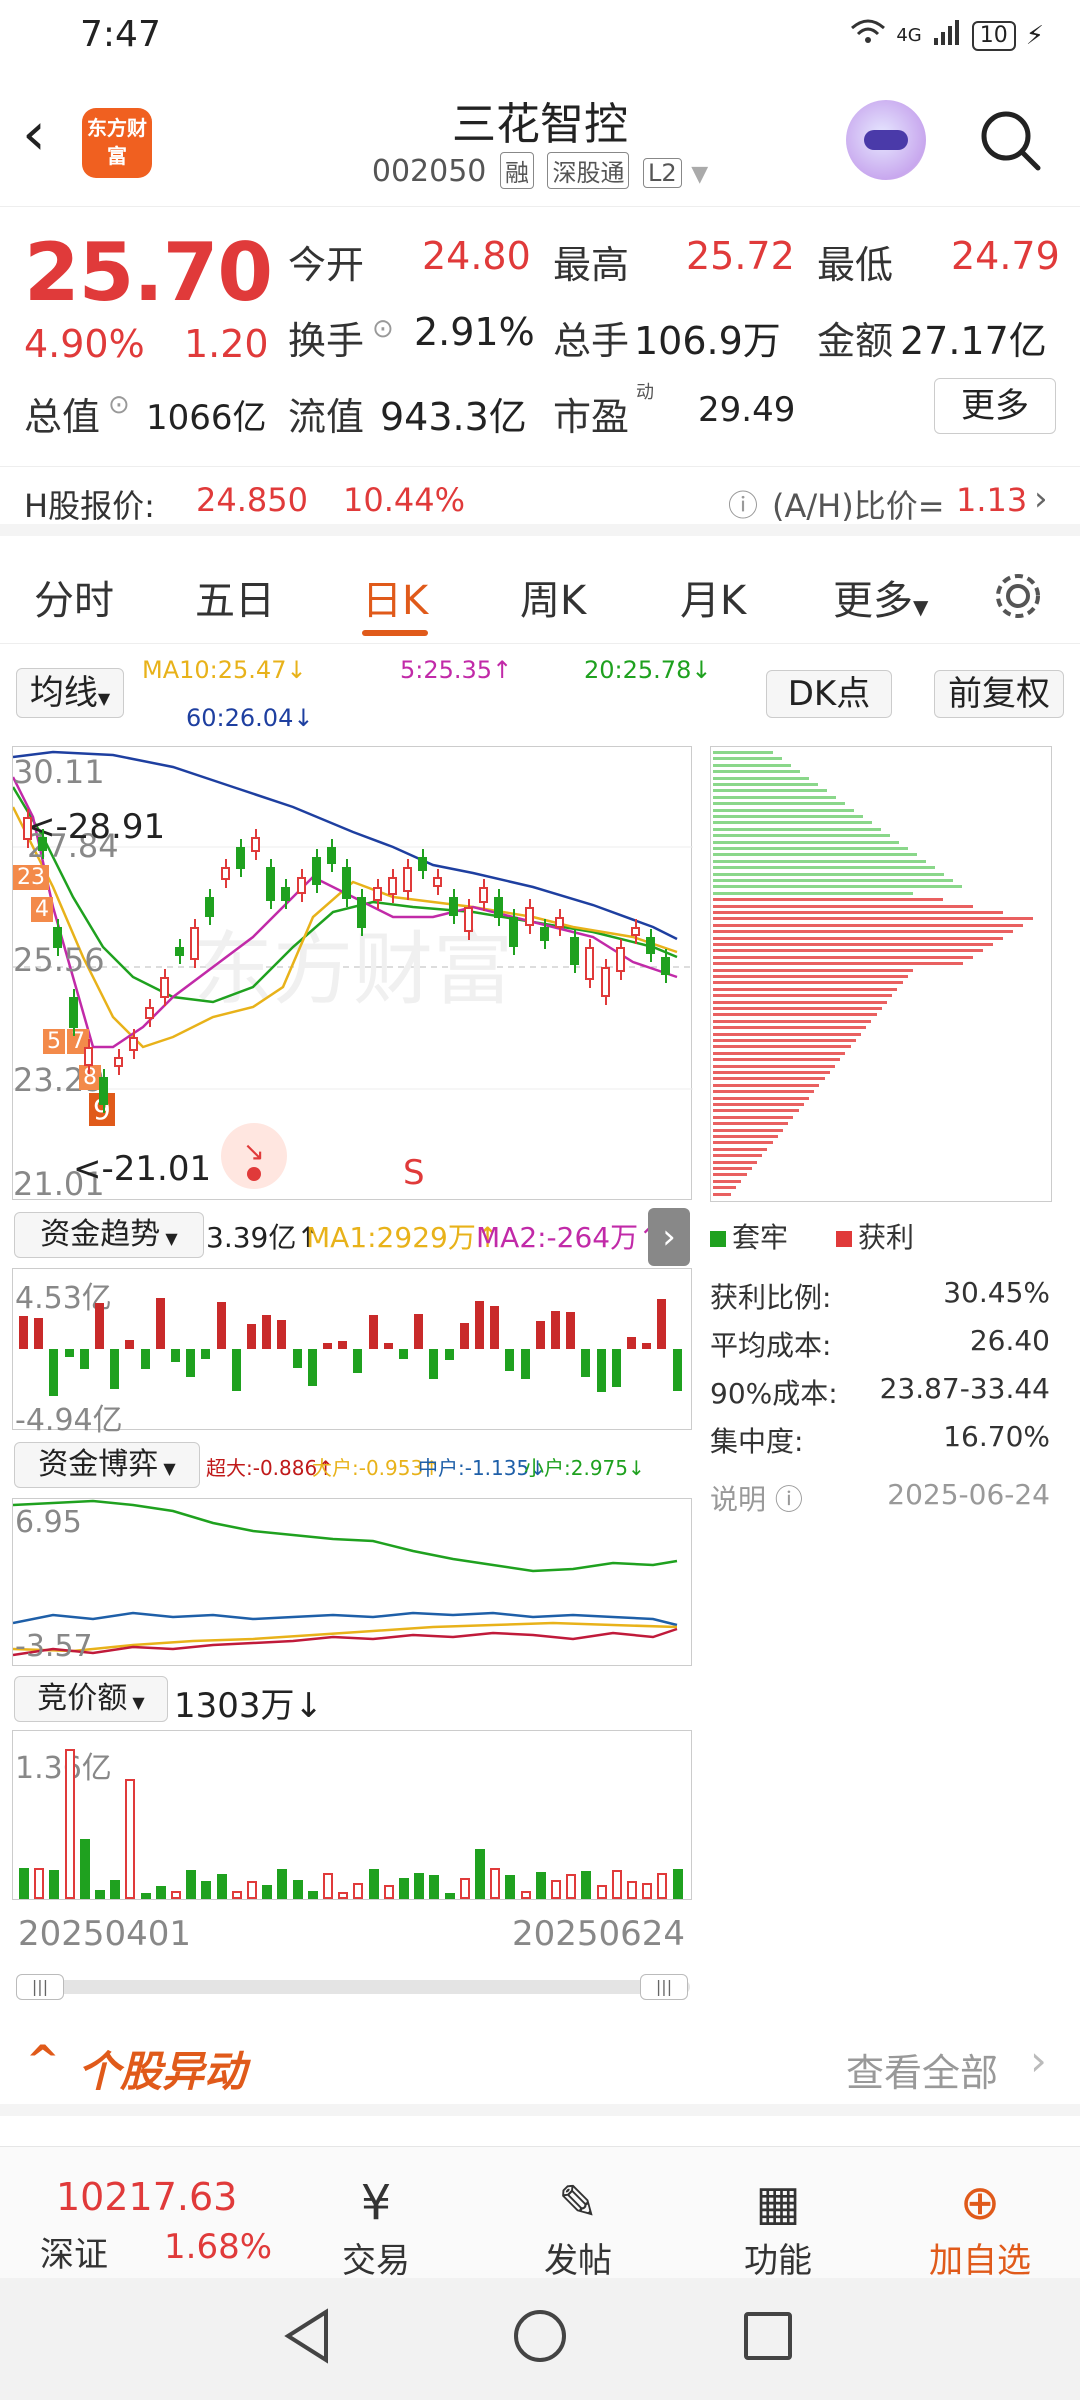 This screenshot has width=1080, height=2400. I want to click on tab-intraday: 分时, so click(74, 597).